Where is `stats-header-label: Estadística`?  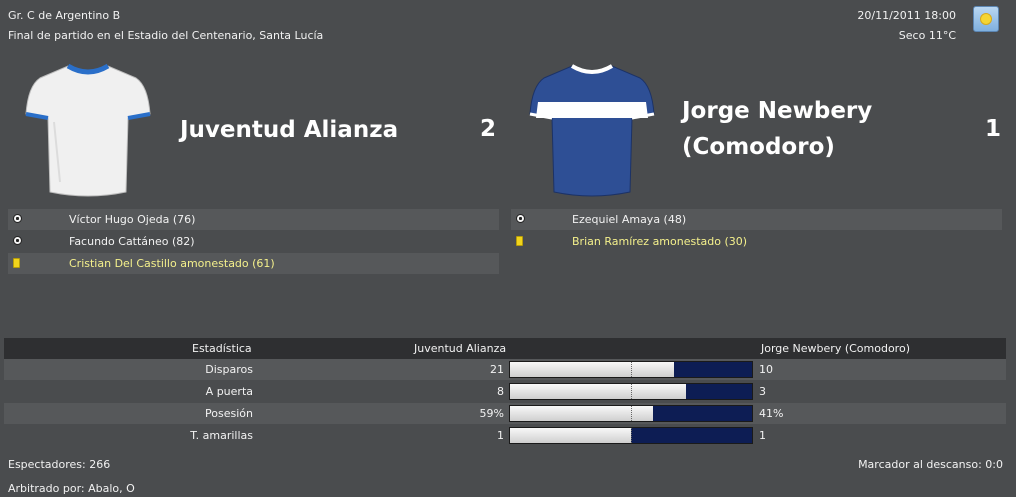
stats-header-label: Estadística is located at coordinates (222, 348).